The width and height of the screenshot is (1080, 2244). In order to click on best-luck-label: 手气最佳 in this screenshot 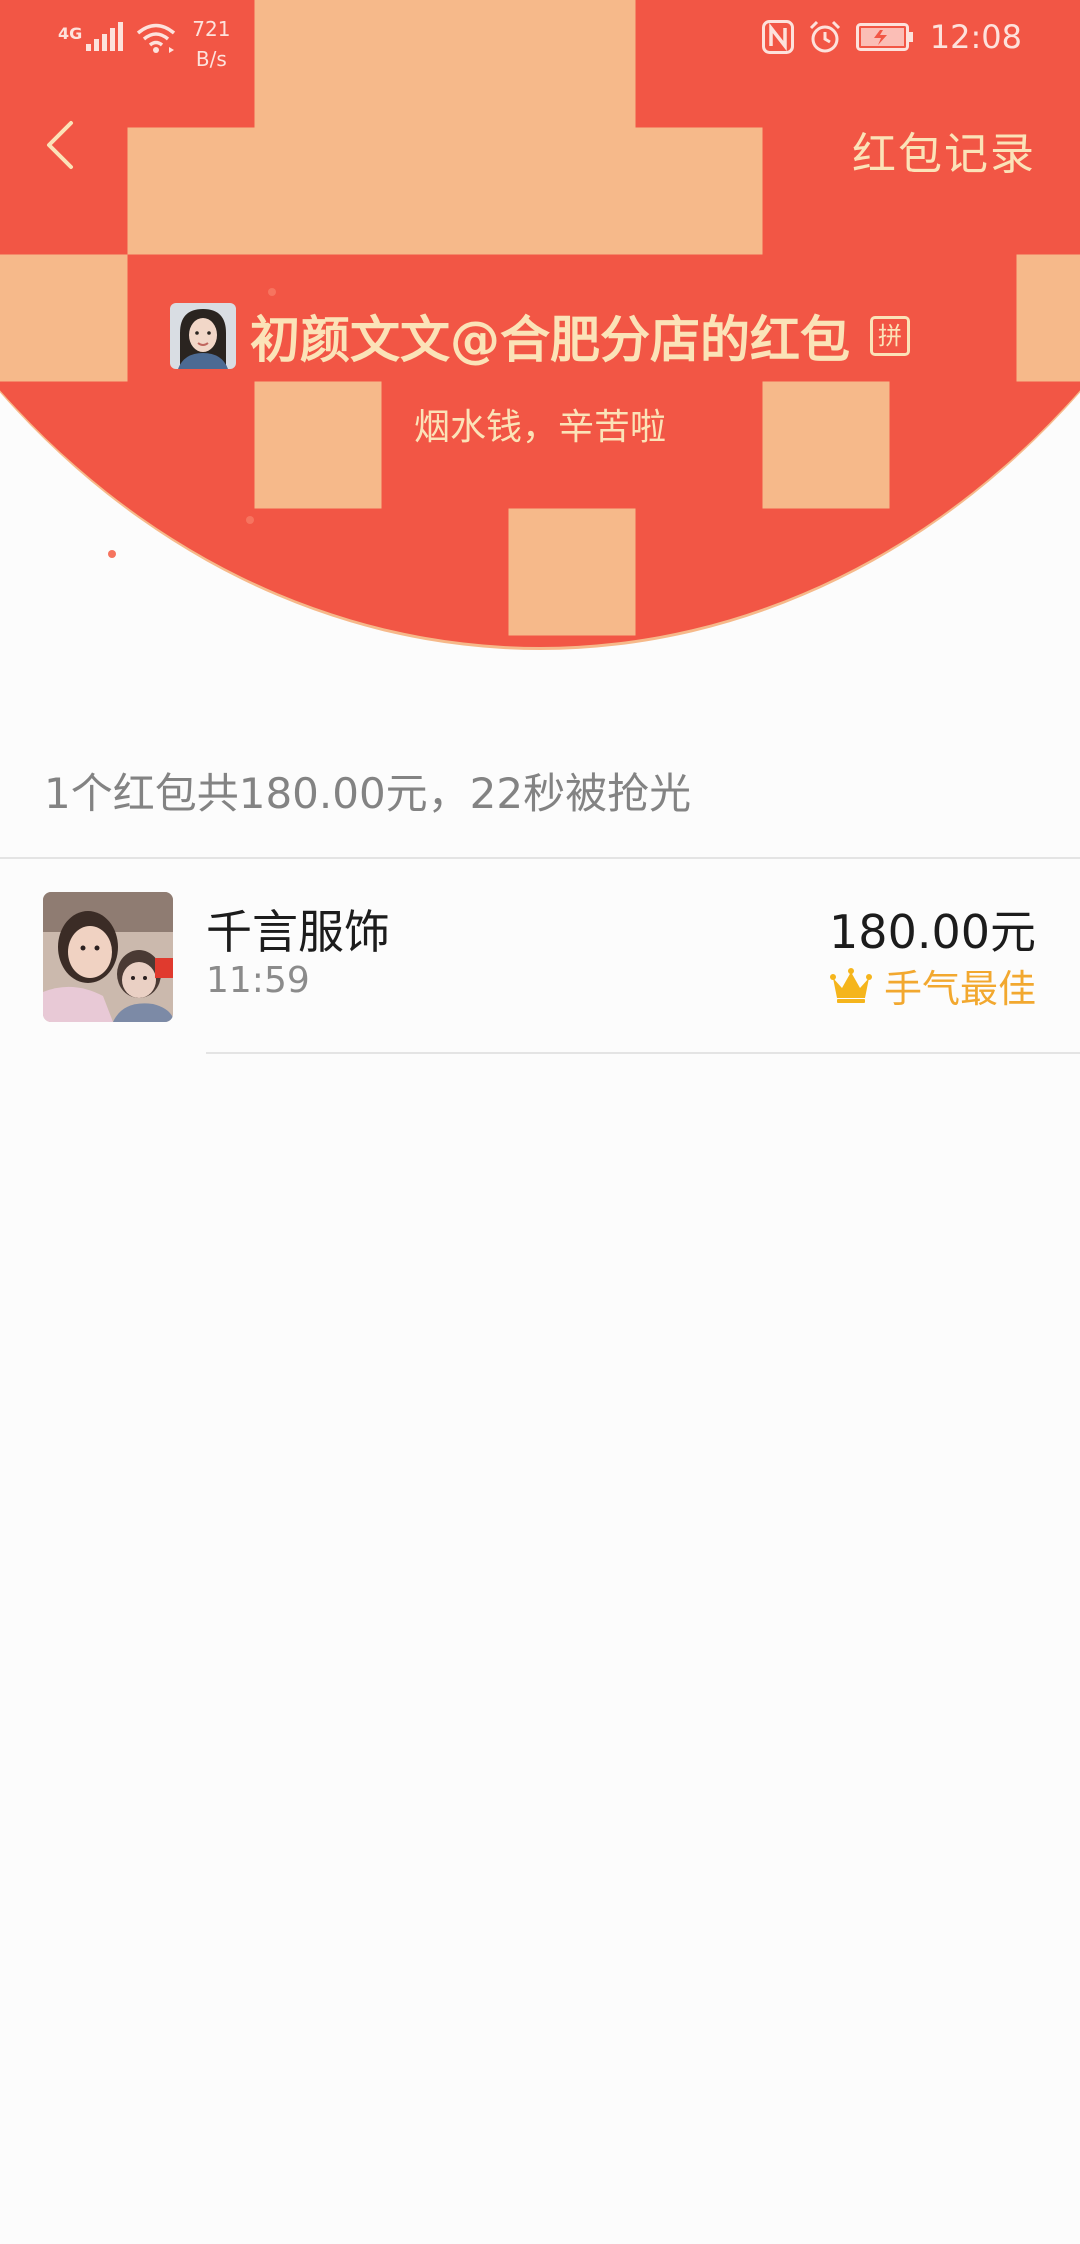, I will do `click(959, 989)`.